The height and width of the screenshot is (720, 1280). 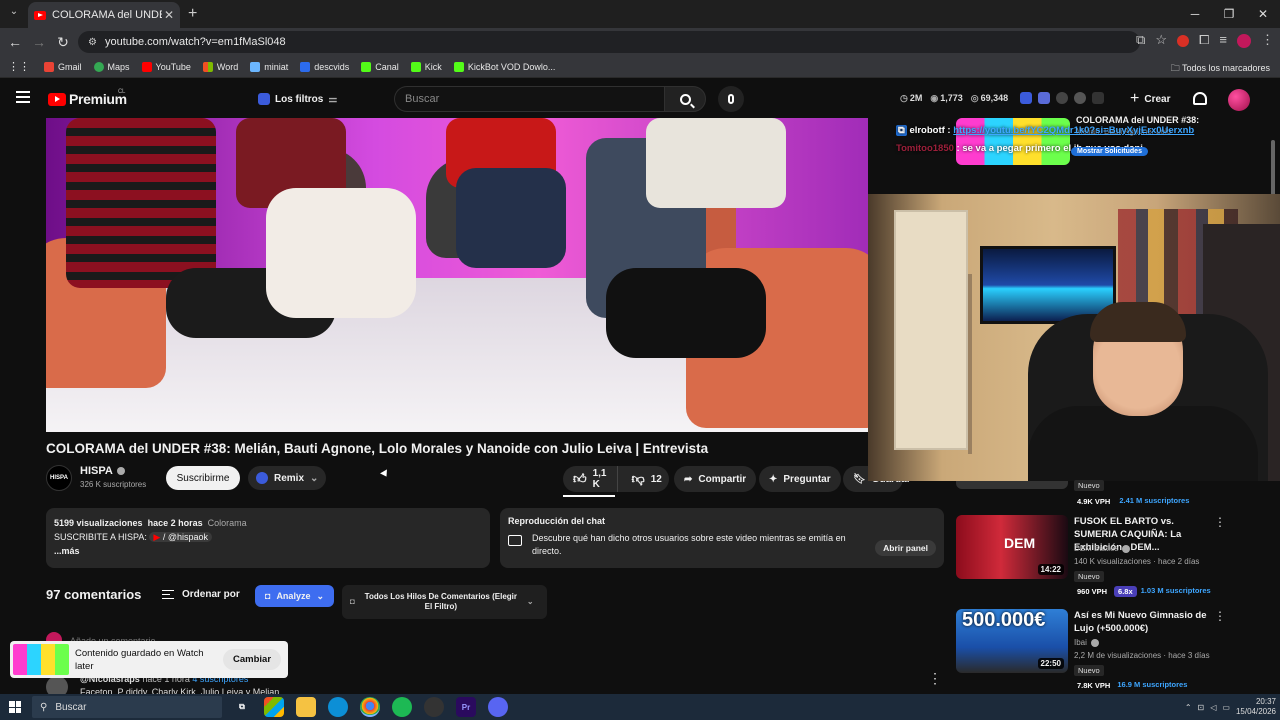 I want to click on bookmark-youtube: YouTube, so click(x=166, y=66).